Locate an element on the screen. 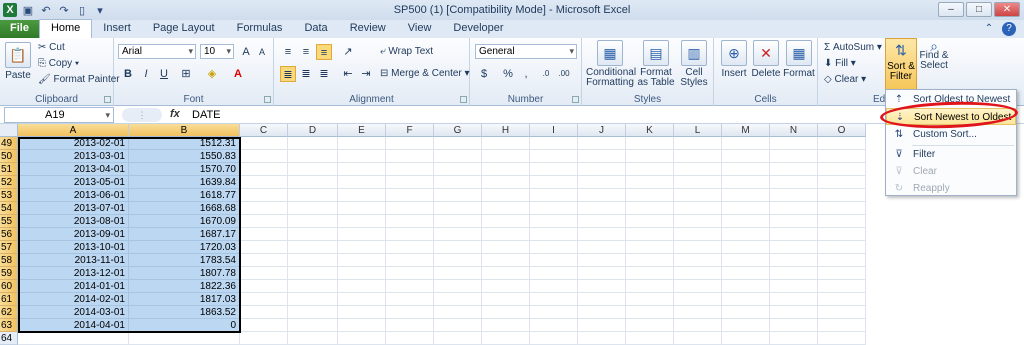 The height and width of the screenshot is (345, 1024). cell-date: 2014-01-01 is located at coordinates (73, 286).